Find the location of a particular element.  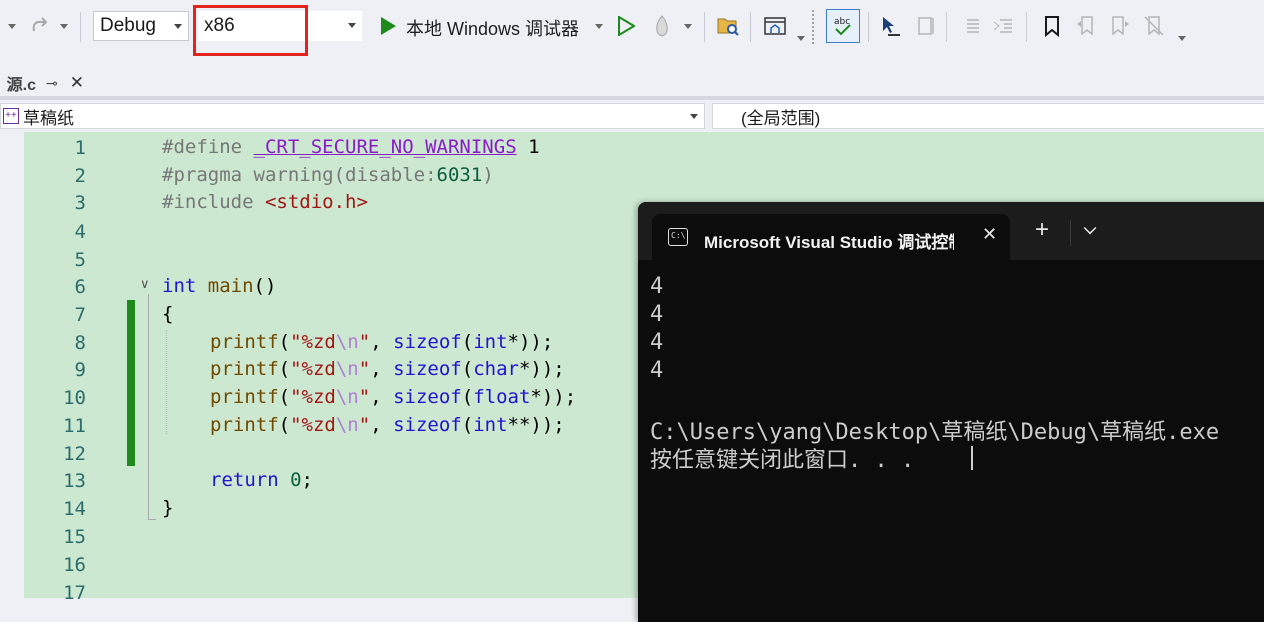

hot-reload-chevron-icon is located at coordinates (688, 26).